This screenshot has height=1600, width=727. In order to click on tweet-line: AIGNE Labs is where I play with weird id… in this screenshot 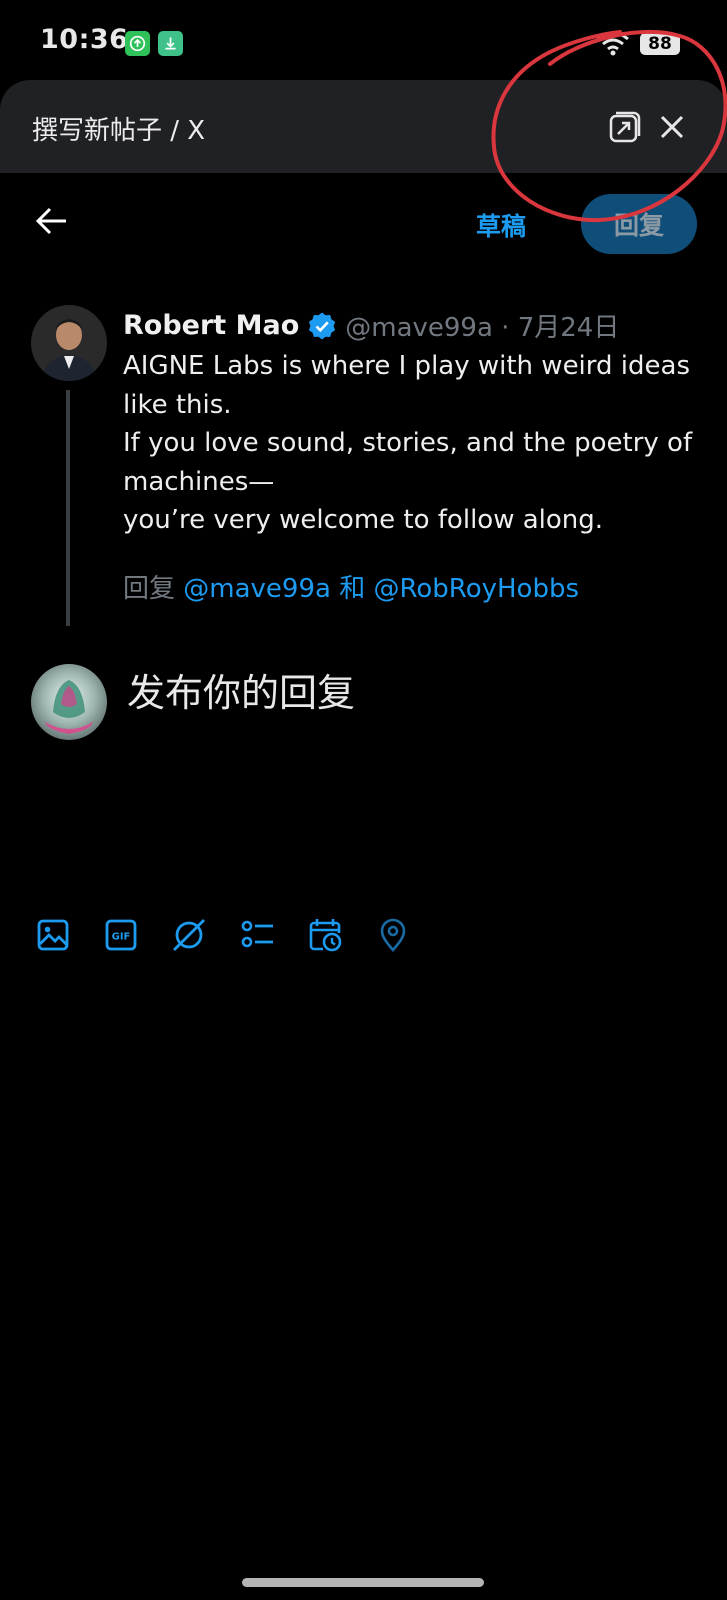, I will do `click(406, 366)`.